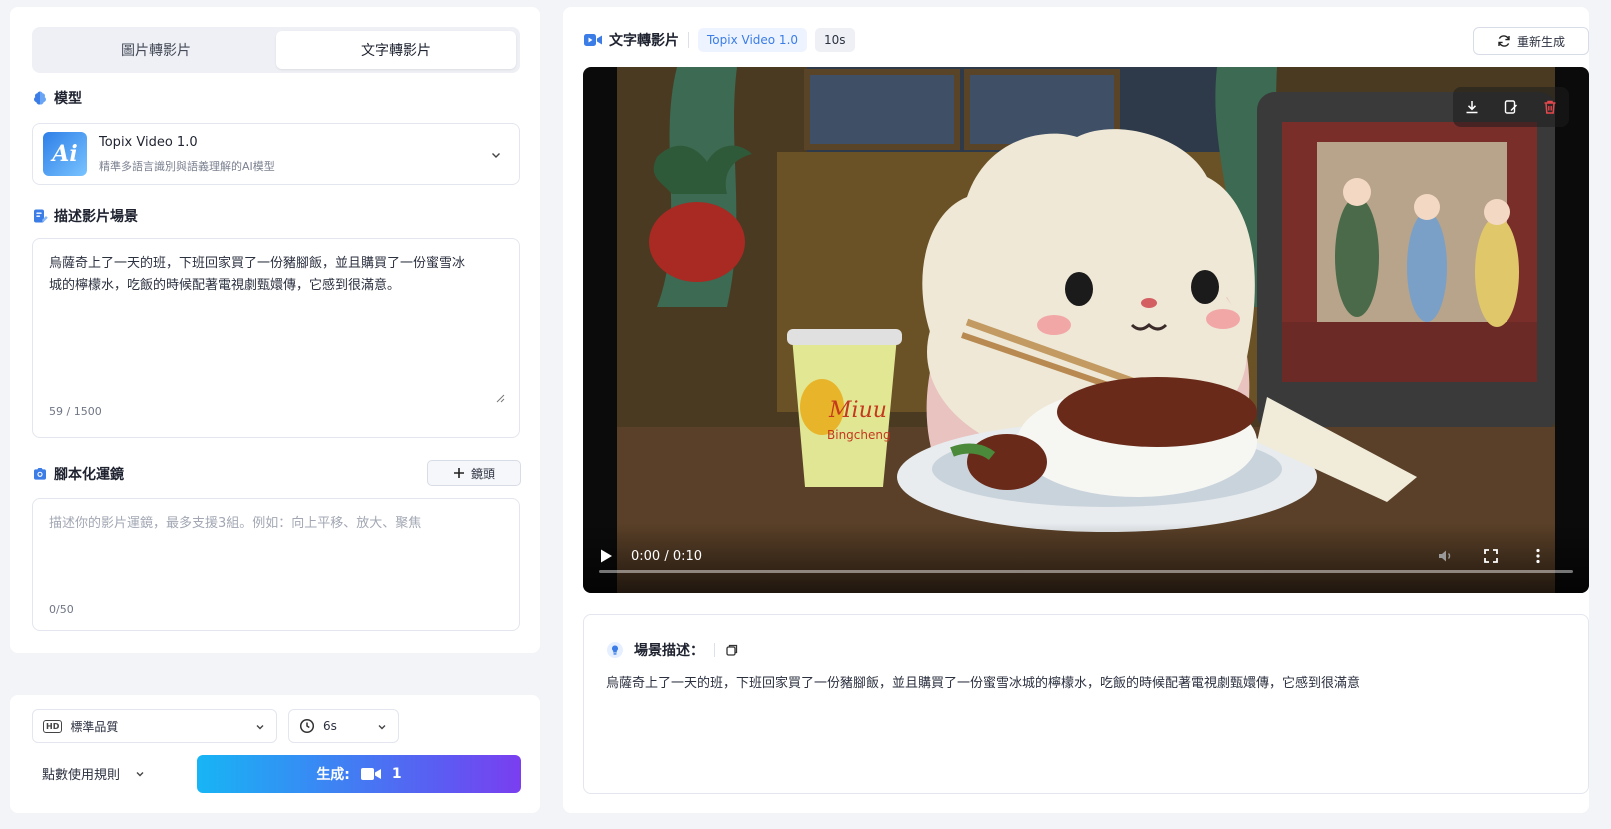 The image size is (1611, 829). Describe the element at coordinates (40, 474) in the screenshot. I see `camera-icon` at that location.